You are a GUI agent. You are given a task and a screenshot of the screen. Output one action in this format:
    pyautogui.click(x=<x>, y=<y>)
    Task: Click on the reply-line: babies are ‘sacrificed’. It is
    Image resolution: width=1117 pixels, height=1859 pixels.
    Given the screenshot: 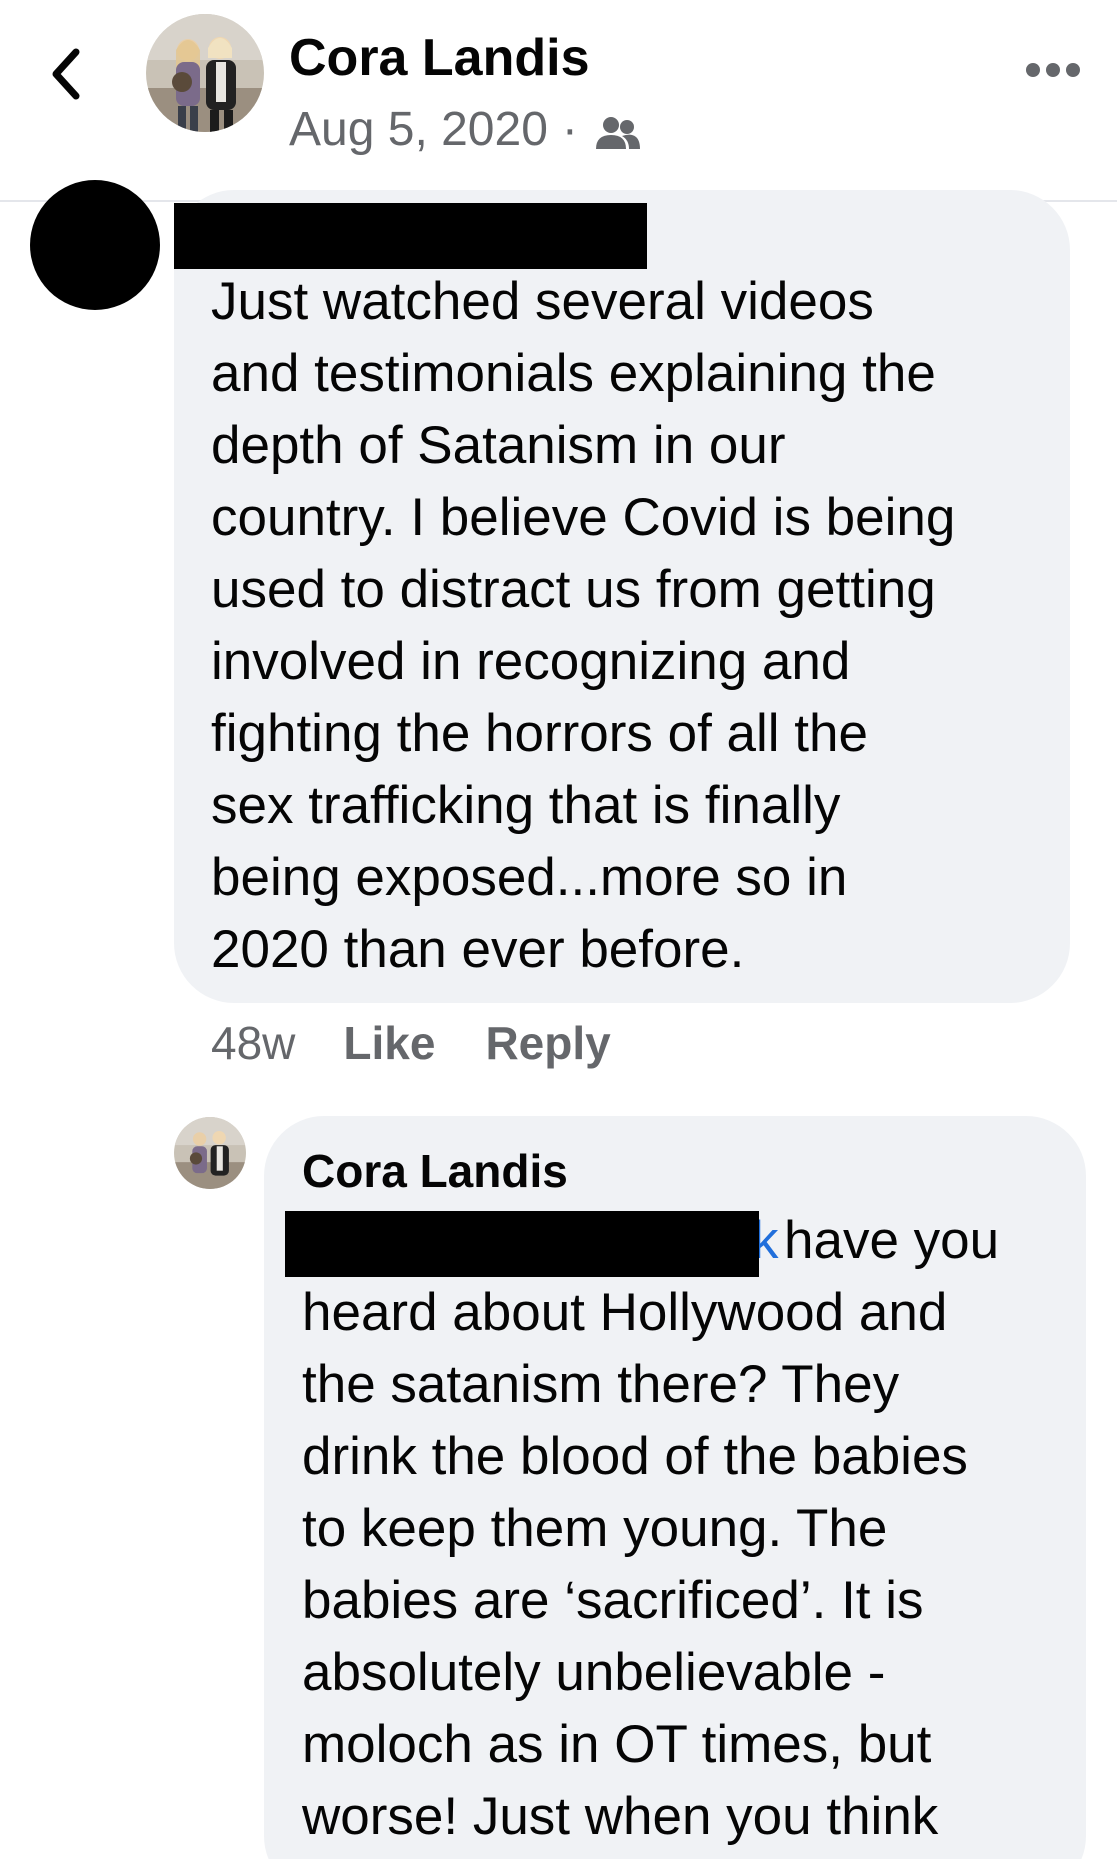 What is the action you would take?
    pyautogui.click(x=613, y=1600)
    